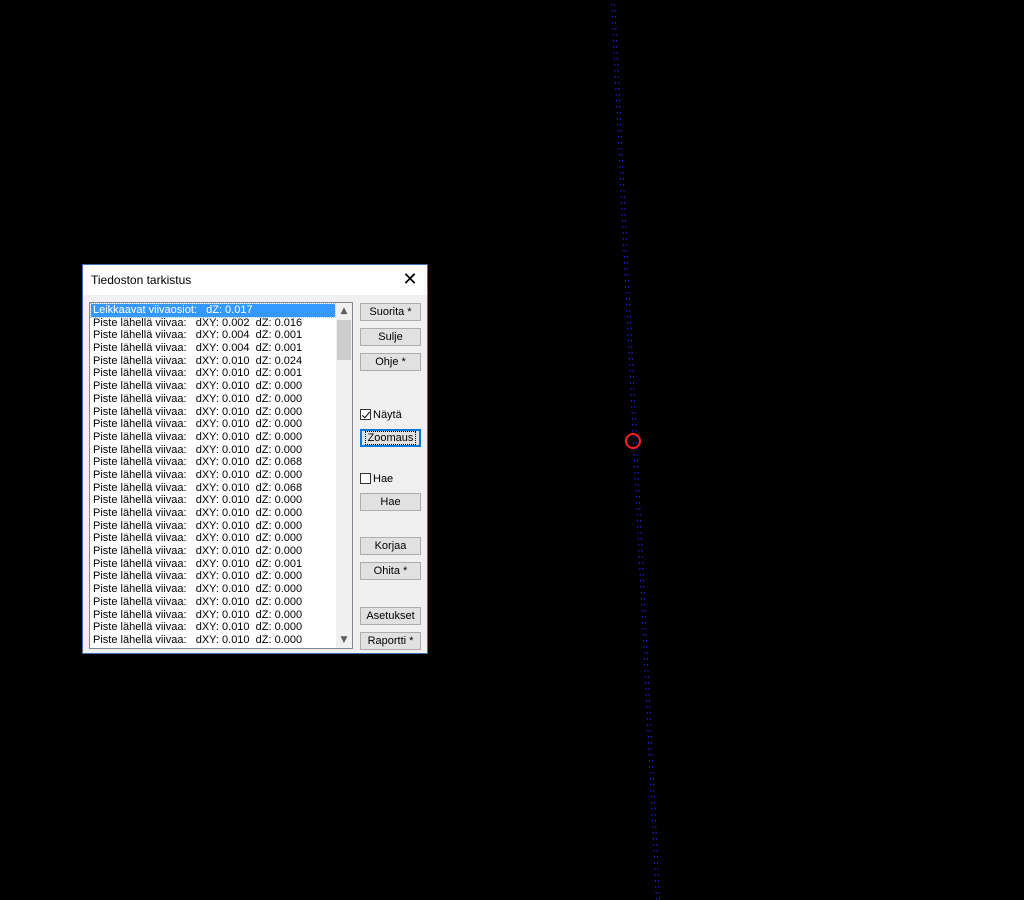  I want to click on help-button-label: Ohje *, so click(390, 362).